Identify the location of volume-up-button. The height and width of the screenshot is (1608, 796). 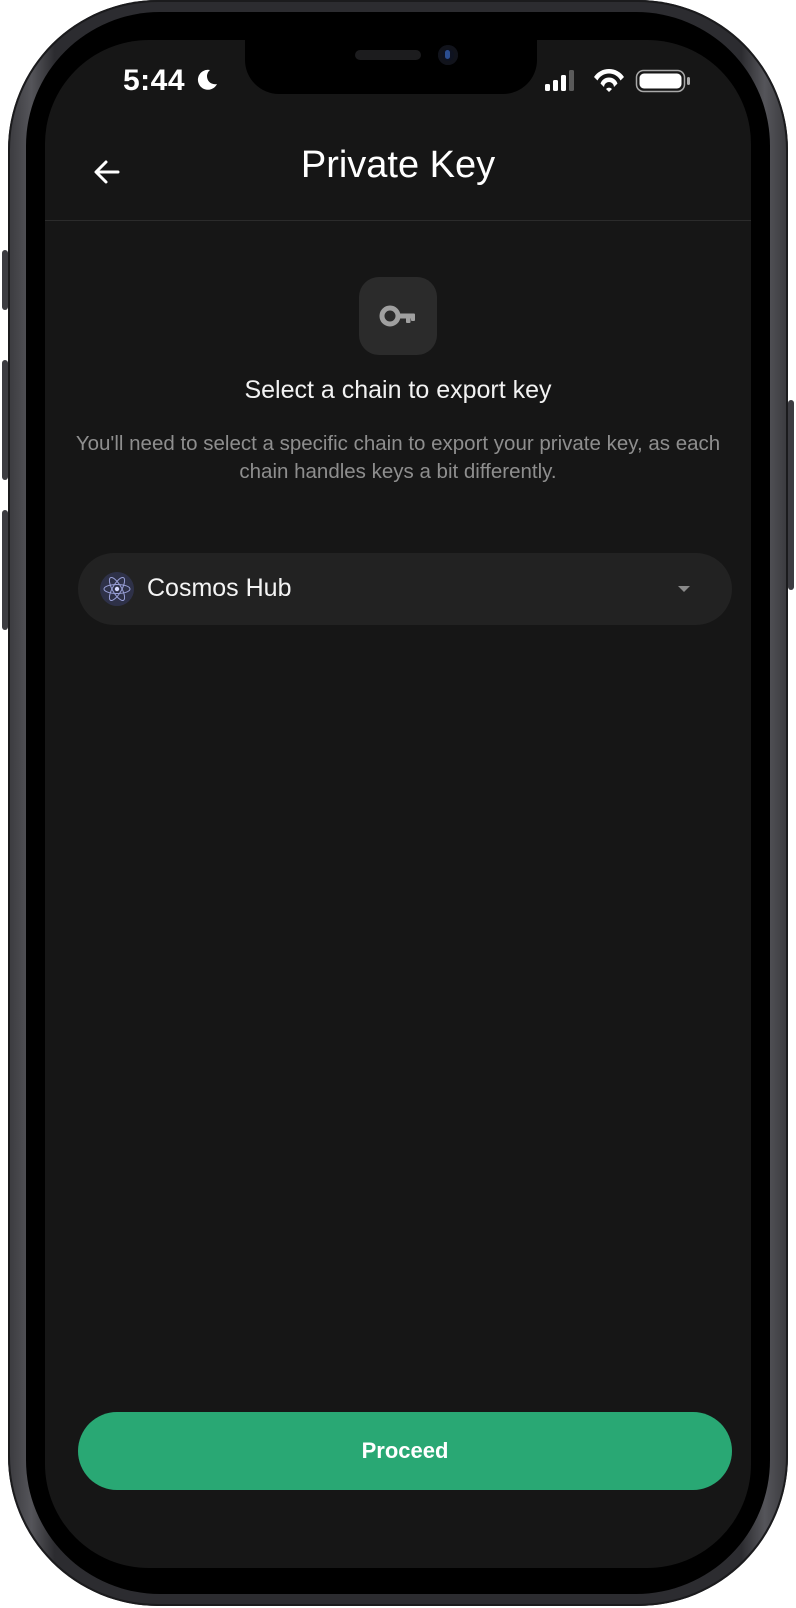
(5, 420).